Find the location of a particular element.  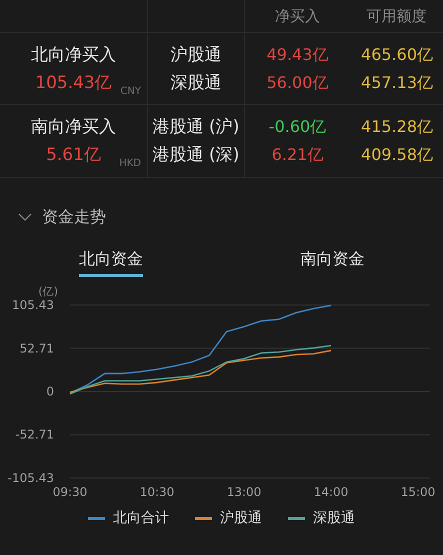

section-title: 资金走势 is located at coordinates (74, 217).